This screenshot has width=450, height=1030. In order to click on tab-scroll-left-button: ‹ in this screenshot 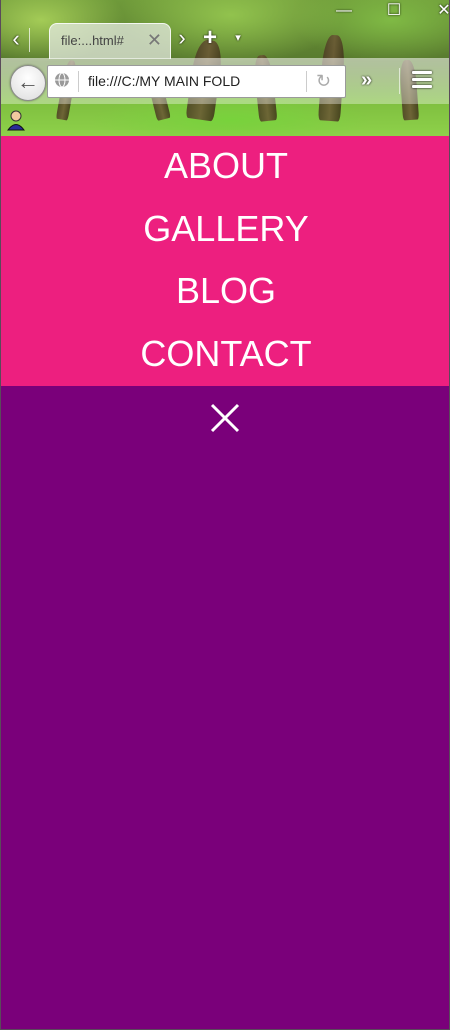, I will do `click(16, 39)`.